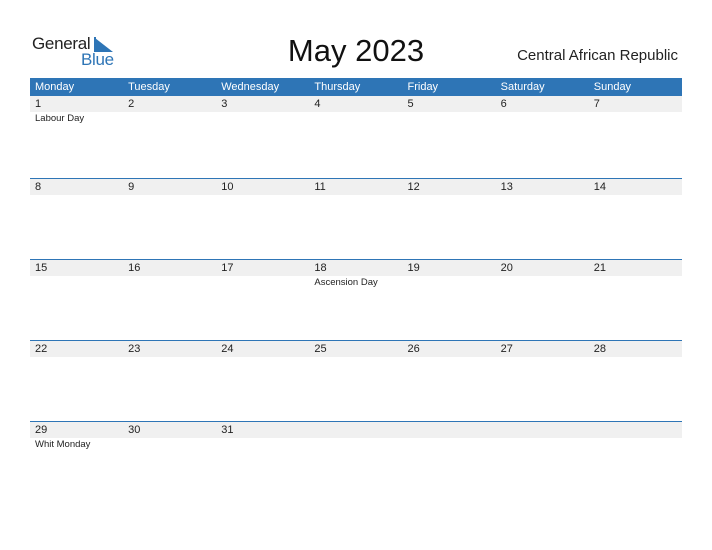 The image size is (712, 550). What do you see at coordinates (596, 104) in the screenshot?
I see `day-number: 7` at bounding box center [596, 104].